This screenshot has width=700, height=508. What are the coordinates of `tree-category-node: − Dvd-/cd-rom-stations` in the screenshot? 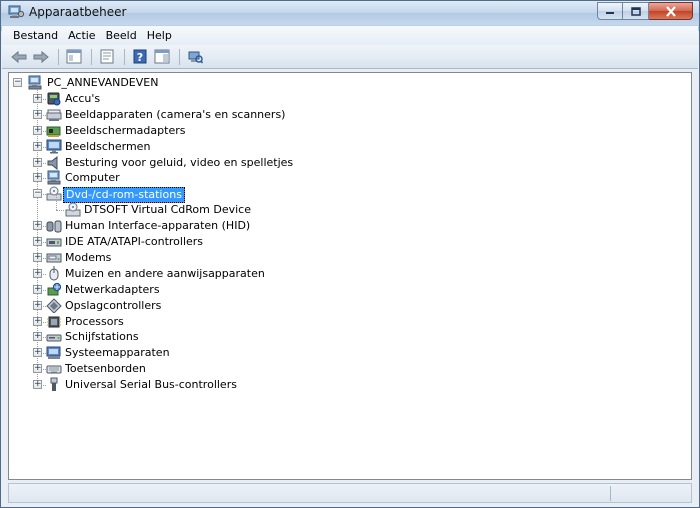 It's located at (349, 195).